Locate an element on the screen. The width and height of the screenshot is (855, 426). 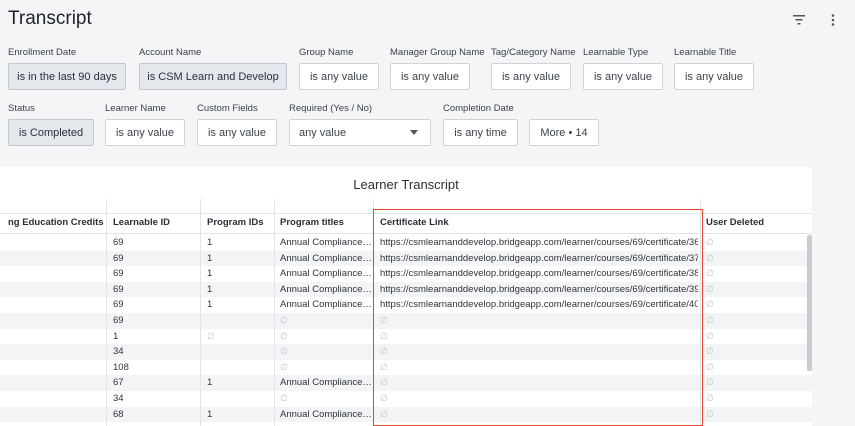
filter-learnable-type: Learnable Type is any value is located at coordinates (623, 68).